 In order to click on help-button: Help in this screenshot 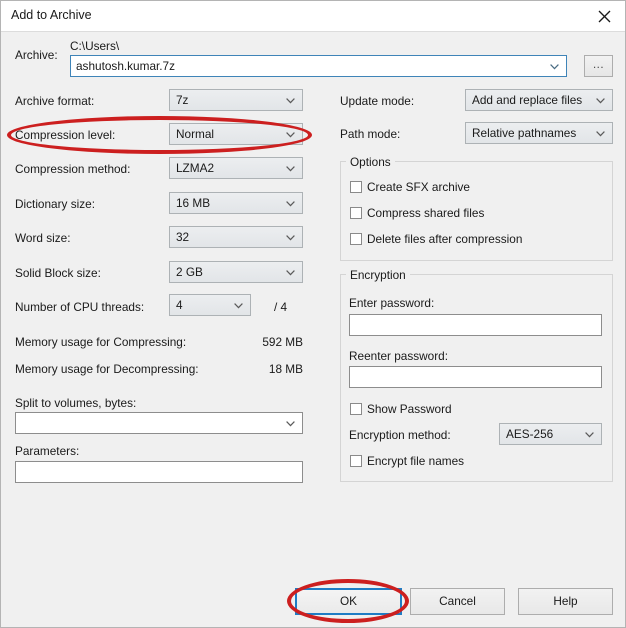, I will do `click(565, 601)`.